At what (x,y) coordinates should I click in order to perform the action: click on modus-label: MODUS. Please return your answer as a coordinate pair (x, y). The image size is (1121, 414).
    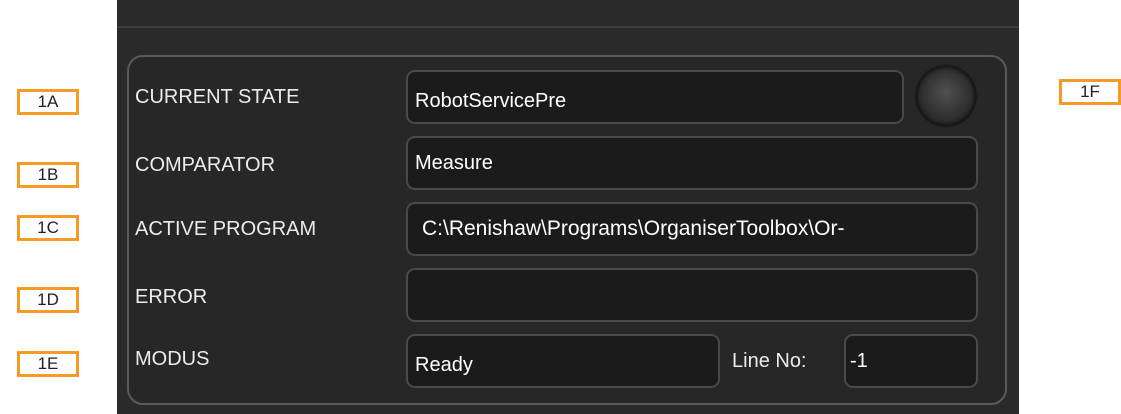
    Looking at the image, I should click on (172, 359).